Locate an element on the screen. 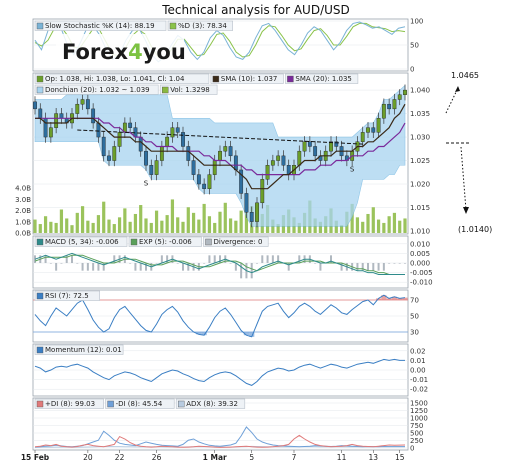 This screenshot has height=465, width=512. dmi-ytick-label: 250 is located at coordinates (416, 441).